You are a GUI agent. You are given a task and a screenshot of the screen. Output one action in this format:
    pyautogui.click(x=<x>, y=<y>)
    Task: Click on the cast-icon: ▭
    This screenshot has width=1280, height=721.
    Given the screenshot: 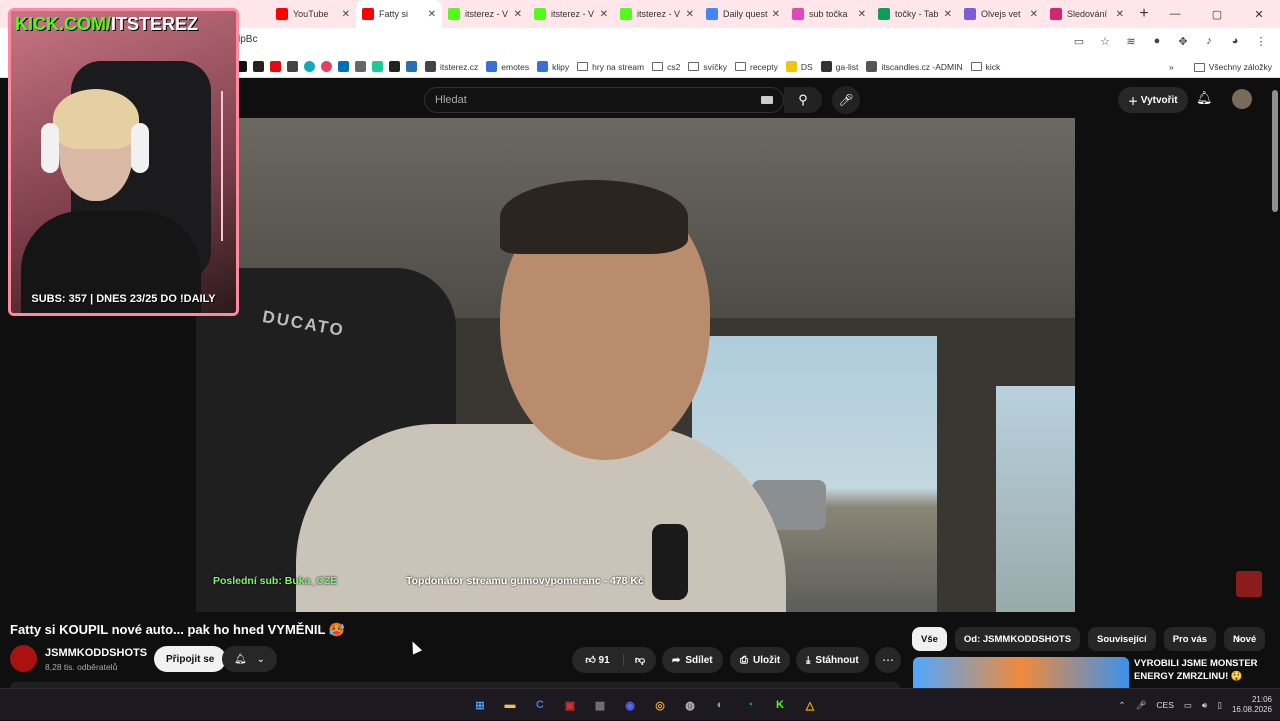 What is the action you would take?
    pyautogui.click(x=1079, y=41)
    